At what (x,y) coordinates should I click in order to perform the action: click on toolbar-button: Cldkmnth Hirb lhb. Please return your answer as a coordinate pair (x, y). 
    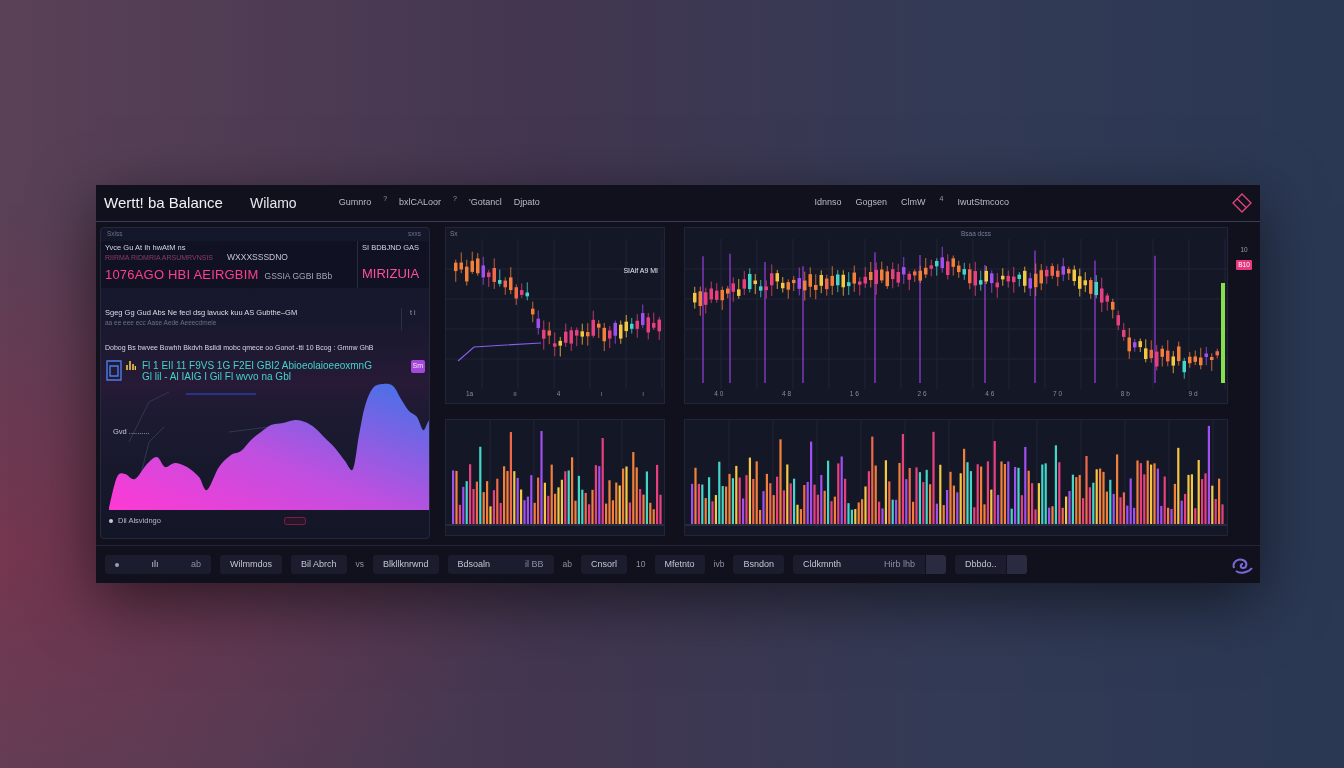
    Looking at the image, I should click on (858, 564).